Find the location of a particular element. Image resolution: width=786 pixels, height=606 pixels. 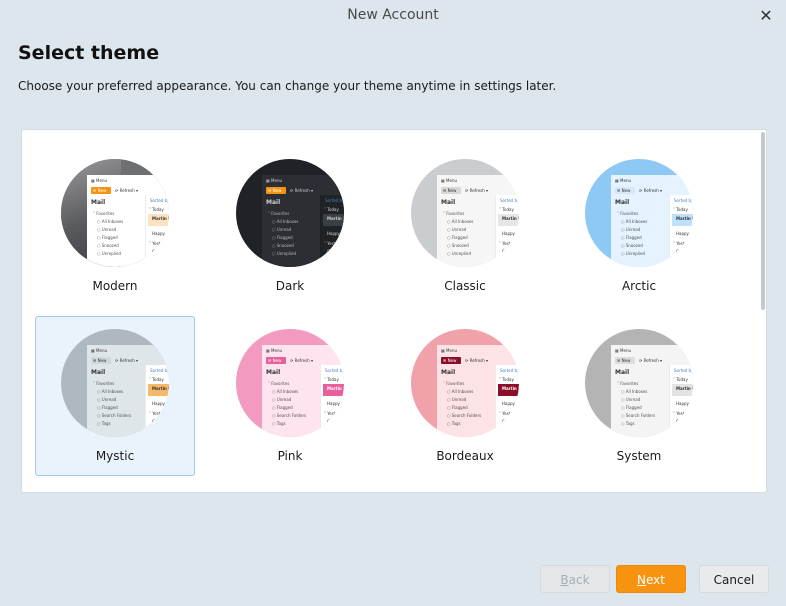

back-button: Back is located at coordinates (575, 579).